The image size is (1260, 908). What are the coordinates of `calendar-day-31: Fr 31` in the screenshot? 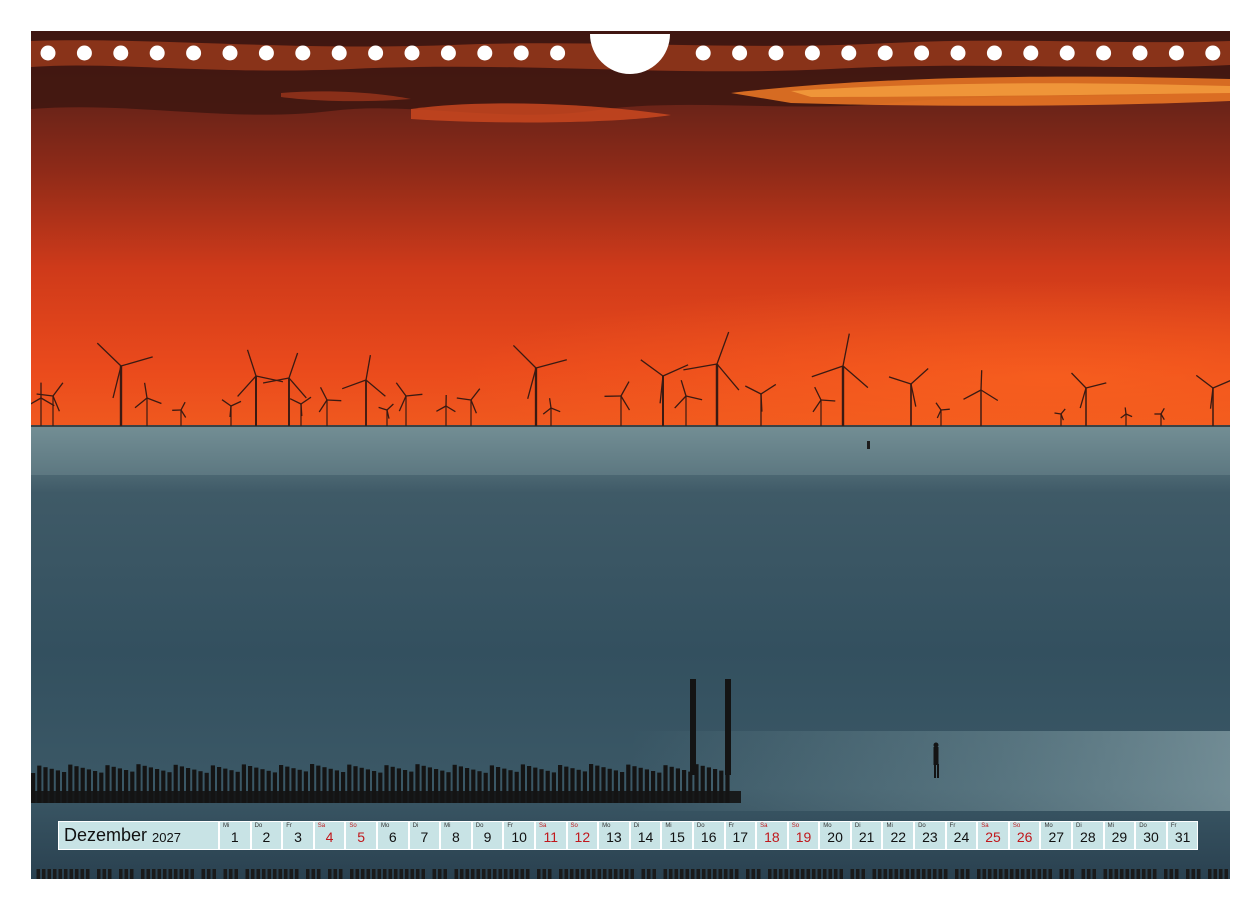 It's located at (1182, 835).